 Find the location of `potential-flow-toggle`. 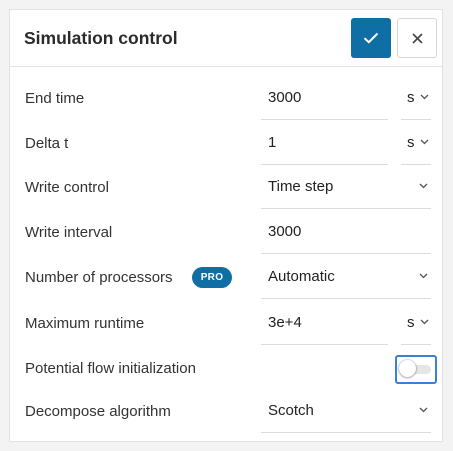

potential-flow-toggle is located at coordinates (416, 369).